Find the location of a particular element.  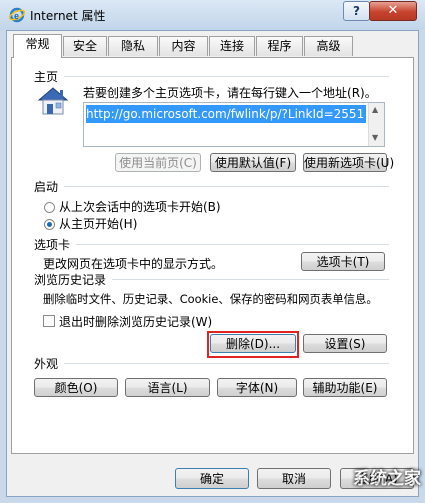

fonts-button: 字体(N) is located at coordinates (257, 387).